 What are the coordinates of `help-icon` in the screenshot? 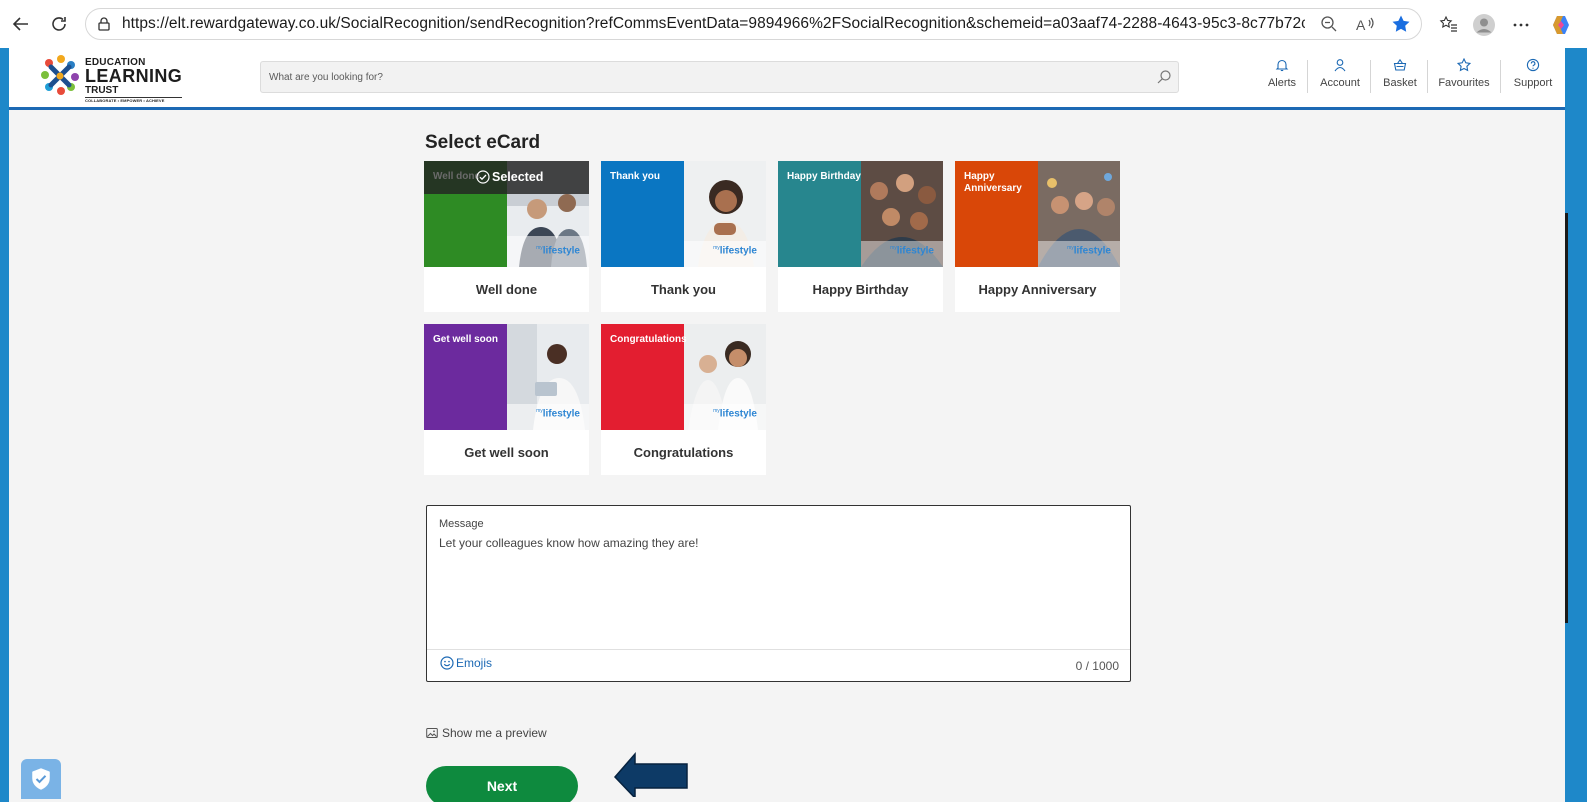 It's located at (1533, 65).